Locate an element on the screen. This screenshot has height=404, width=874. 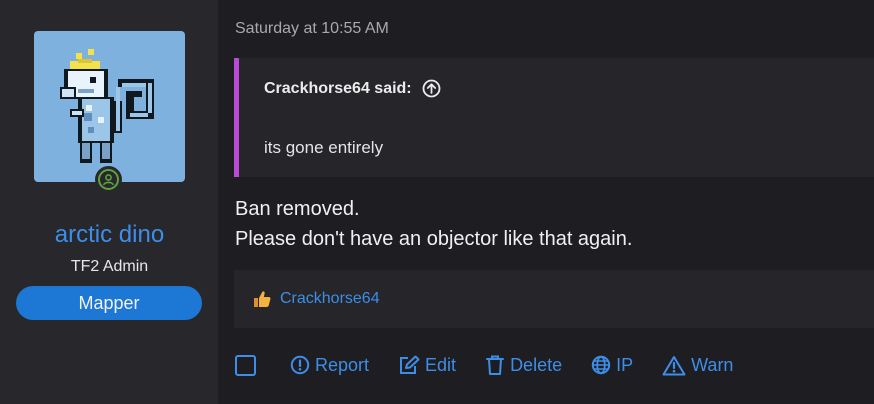
user-avatar is located at coordinates (109, 106).